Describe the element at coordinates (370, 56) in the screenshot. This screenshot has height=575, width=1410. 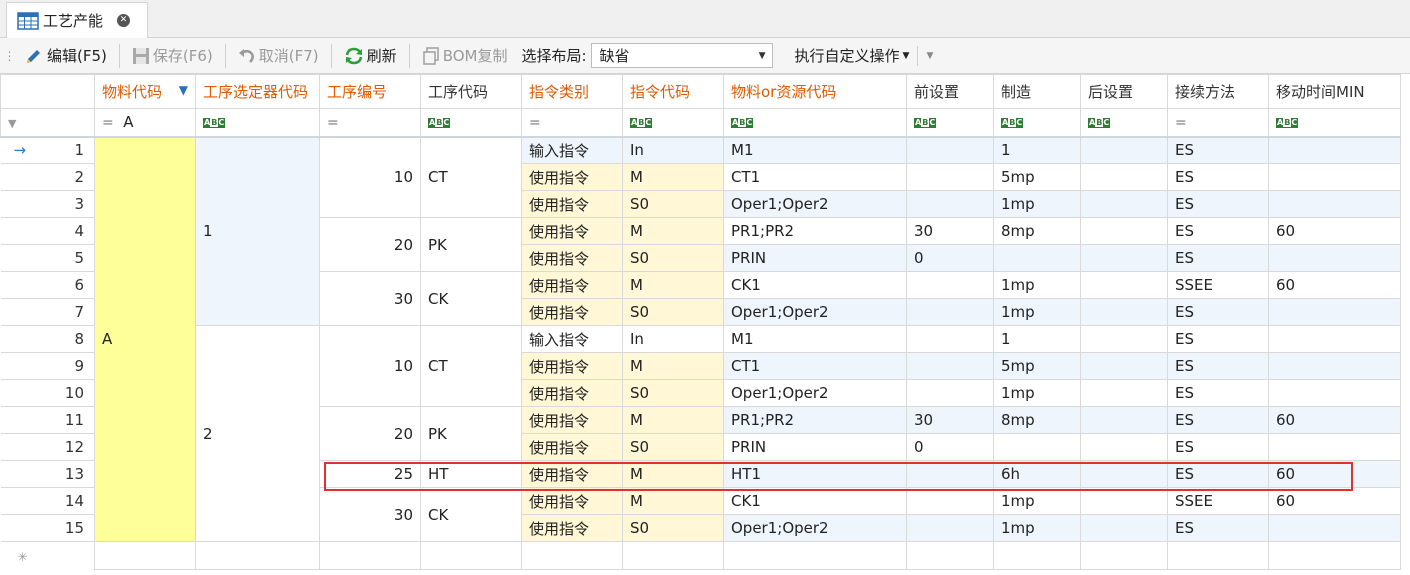
I see `refresh-button: 刷新` at that location.